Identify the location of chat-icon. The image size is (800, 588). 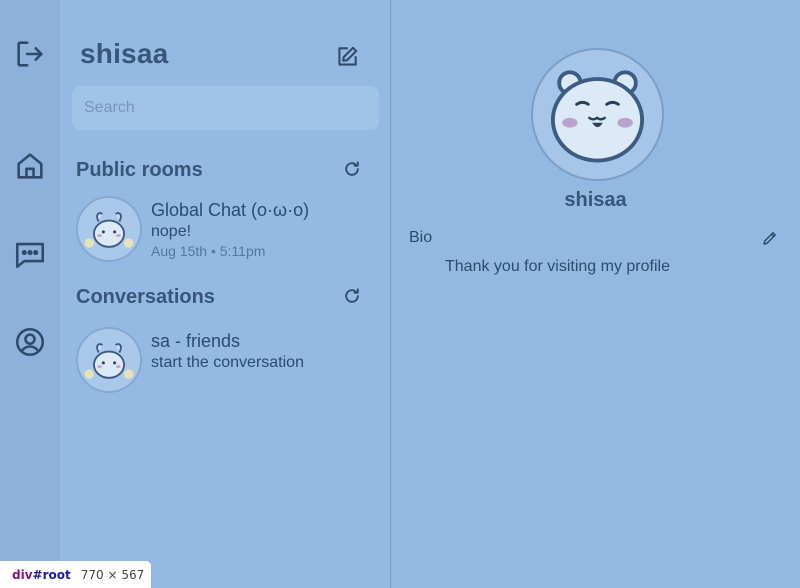
(30, 254).